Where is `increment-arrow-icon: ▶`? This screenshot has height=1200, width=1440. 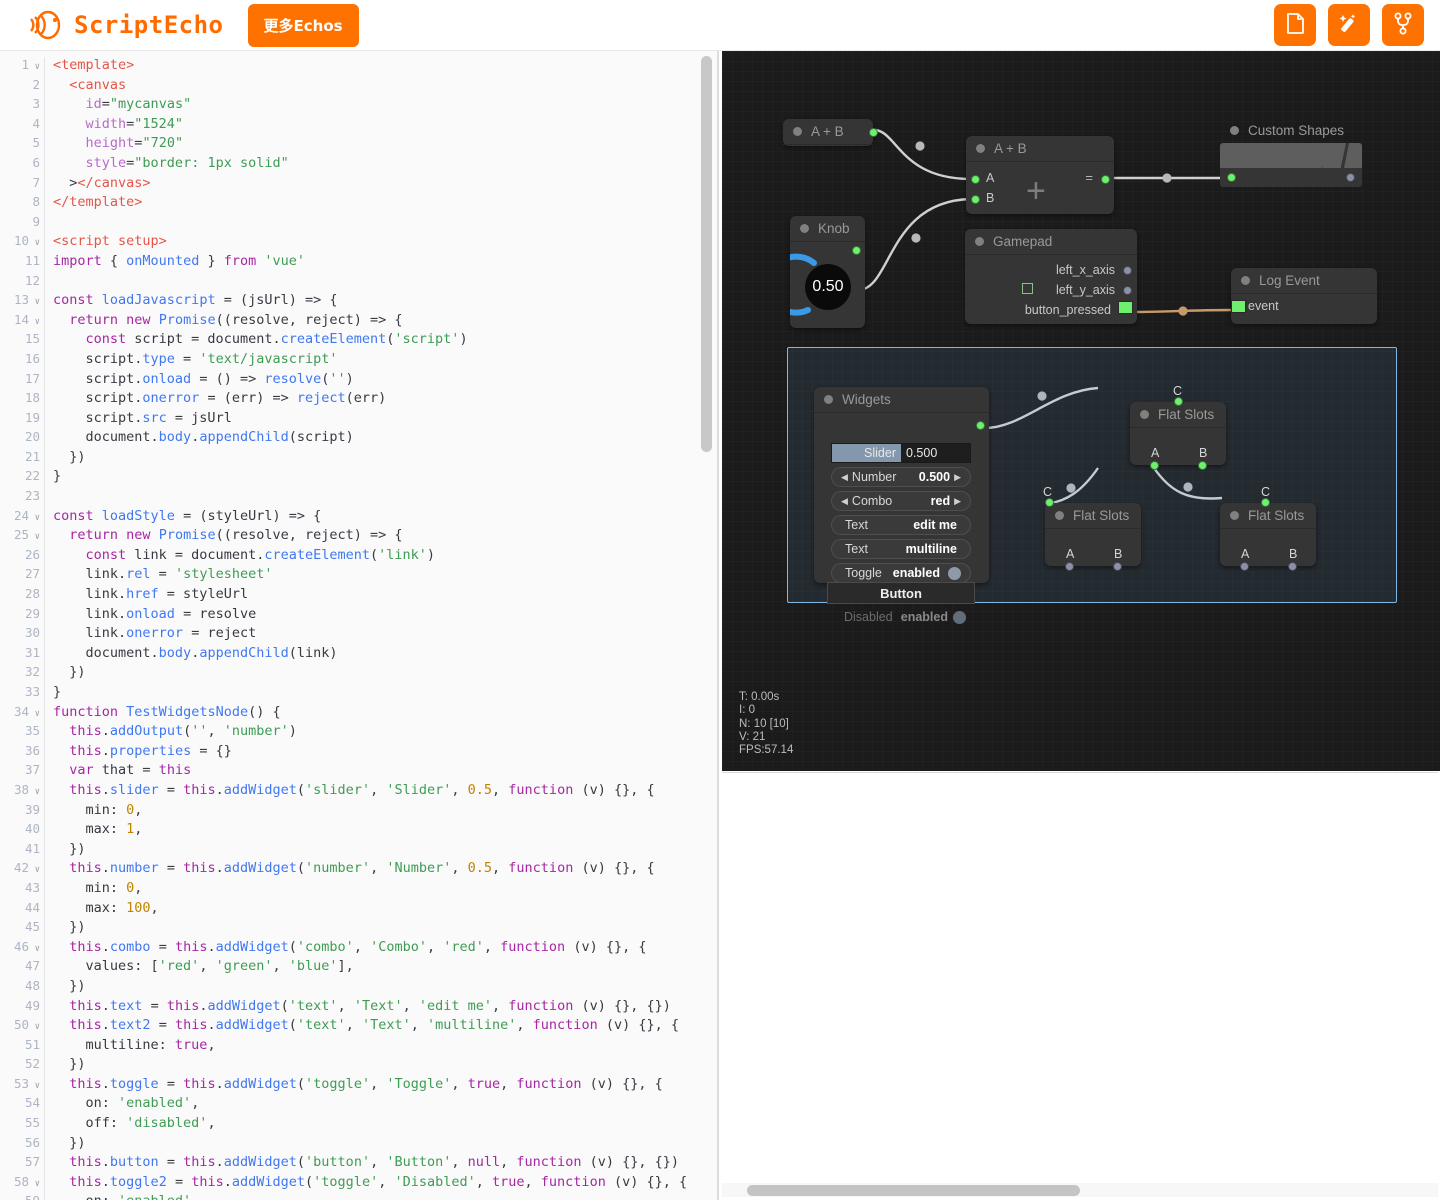
increment-arrow-icon: ▶ is located at coordinates (957, 477).